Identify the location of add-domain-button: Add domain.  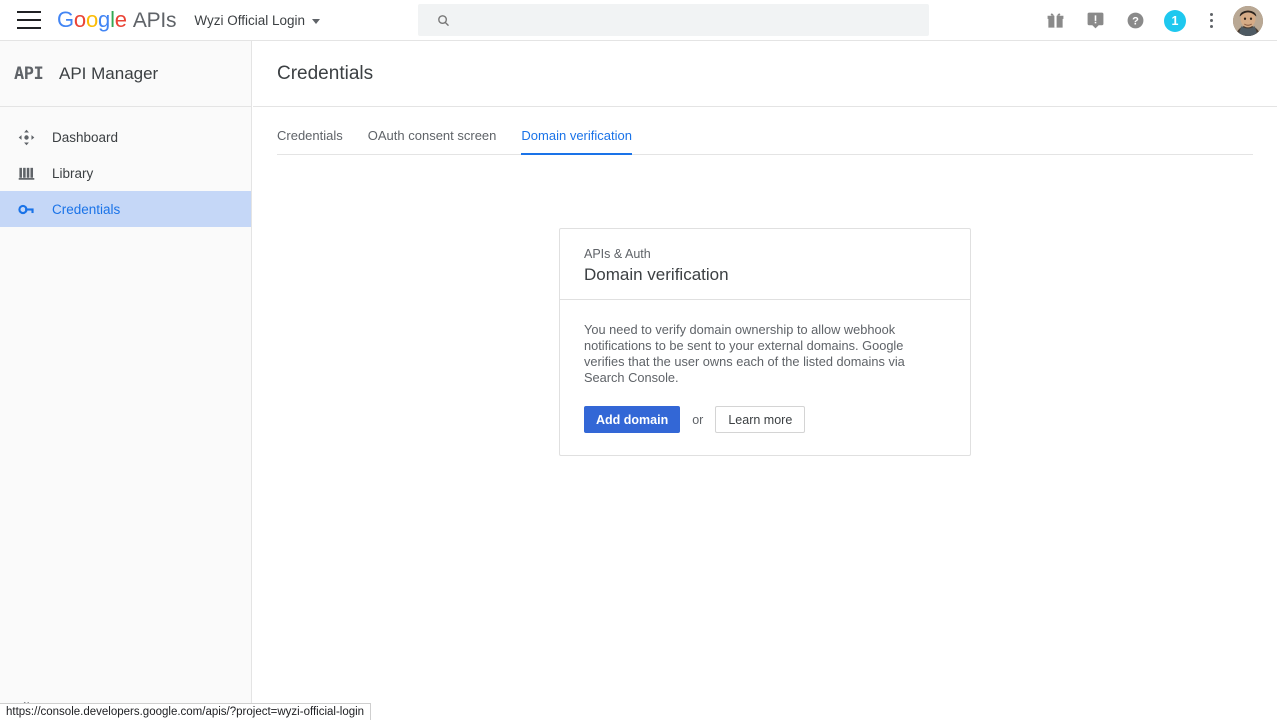
(632, 419).